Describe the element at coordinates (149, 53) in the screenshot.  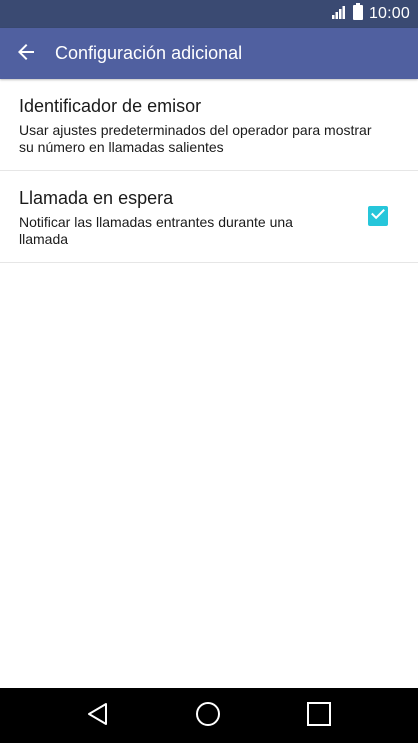
I see `page-title: Configuración adicional` at that location.